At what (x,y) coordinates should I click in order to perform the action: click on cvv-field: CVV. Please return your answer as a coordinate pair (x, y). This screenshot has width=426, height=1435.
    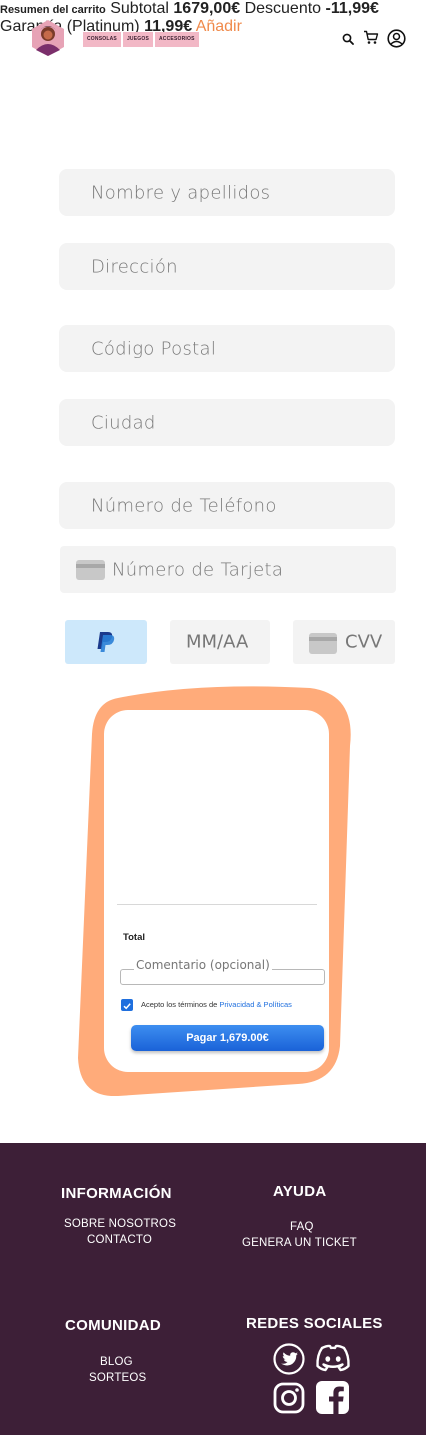
    Looking at the image, I should click on (344, 642).